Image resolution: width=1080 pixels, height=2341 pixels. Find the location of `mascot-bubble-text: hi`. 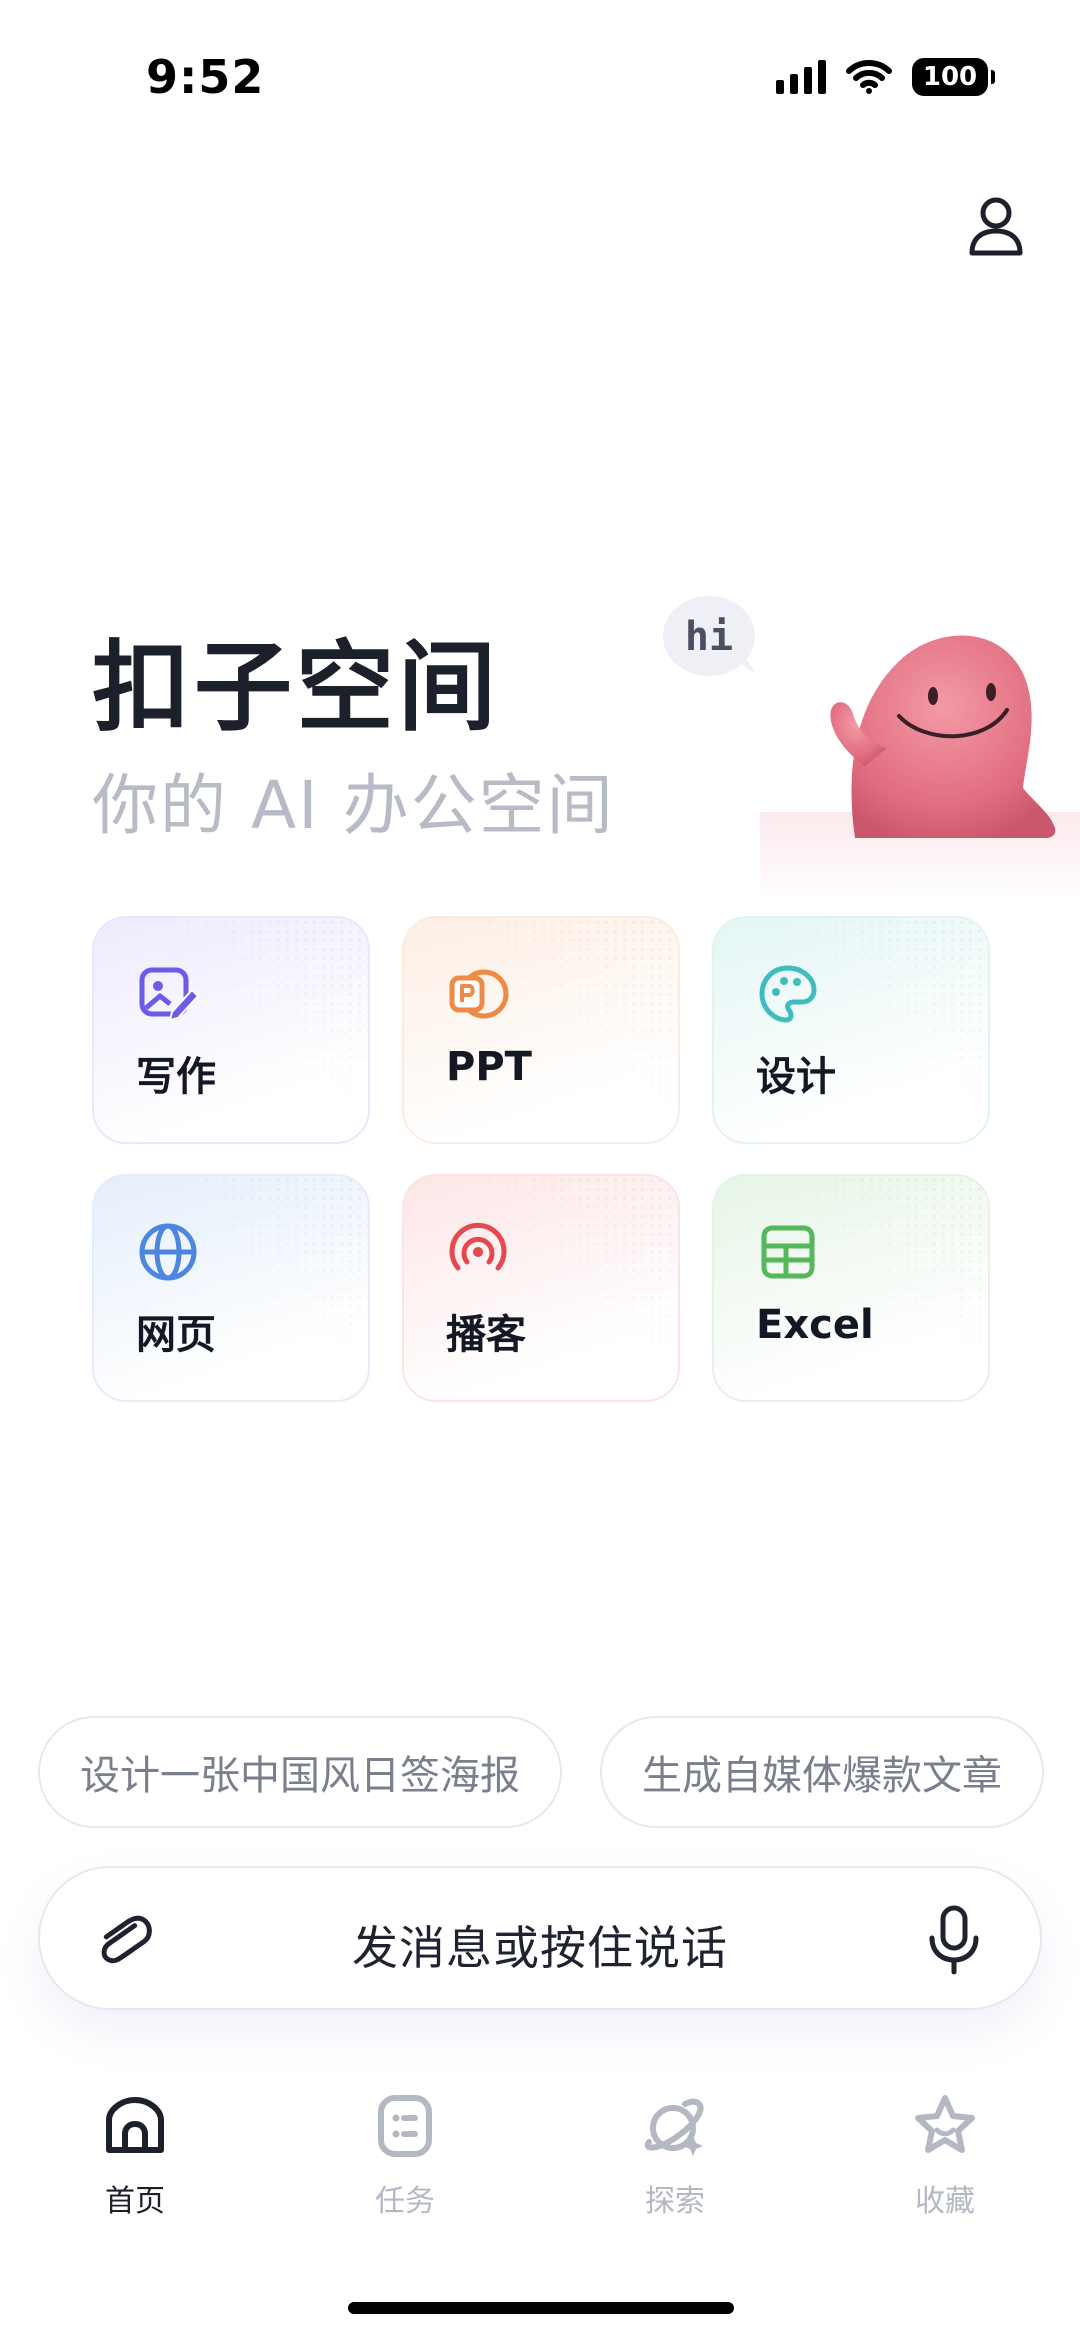

mascot-bubble-text: hi is located at coordinates (709, 637).